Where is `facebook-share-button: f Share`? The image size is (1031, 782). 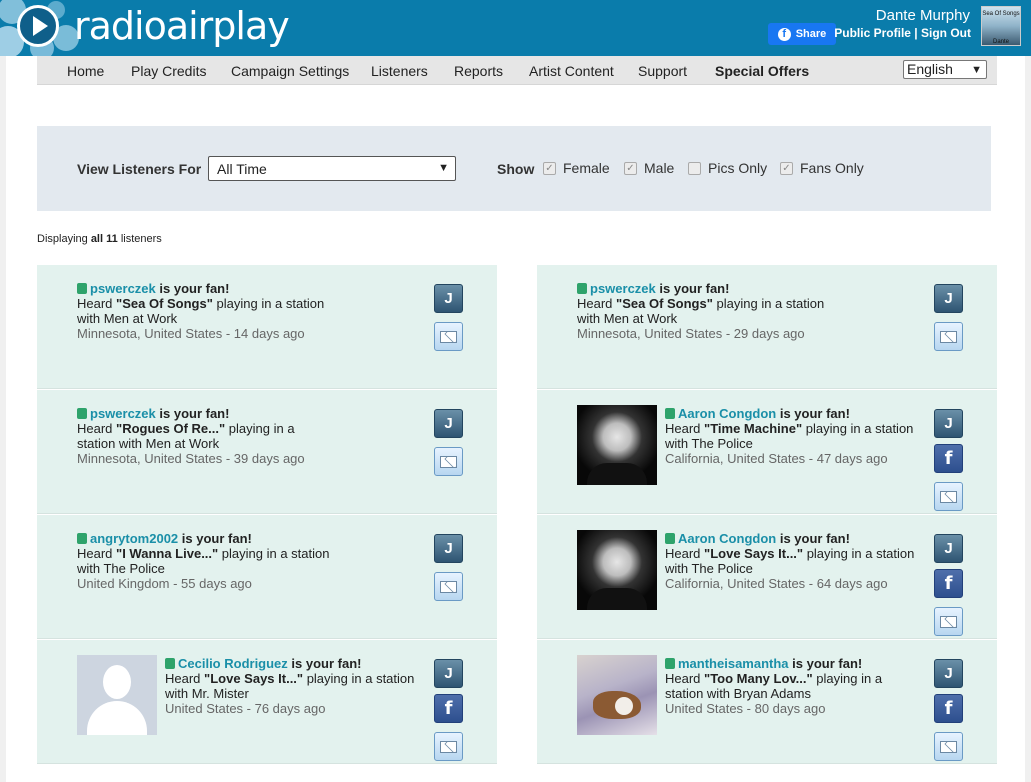 facebook-share-button: f Share is located at coordinates (802, 34).